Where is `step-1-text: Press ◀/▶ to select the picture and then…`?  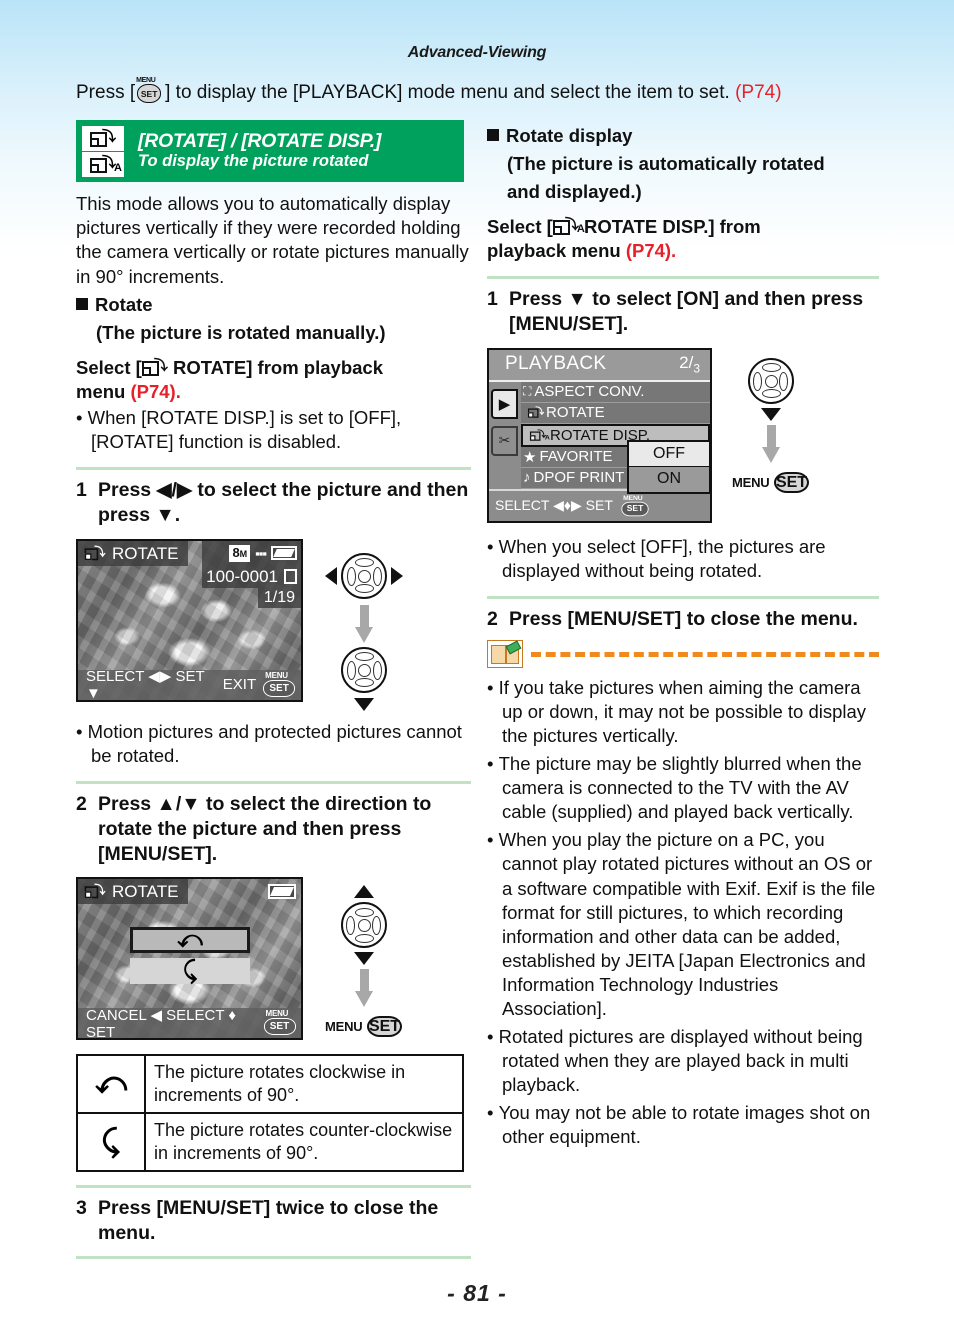
step-1-text: Press ◀/▶ to select the picture and then… is located at coordinates (283, 503).